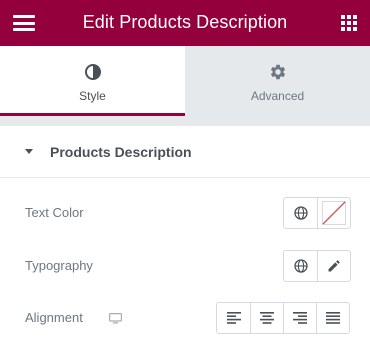 The height and width of the screenshot is (350, 370). What do you see at coordinates (29, 151) in the screenshot?
I see `caret-down-icon` at bounding box center [29, 151].